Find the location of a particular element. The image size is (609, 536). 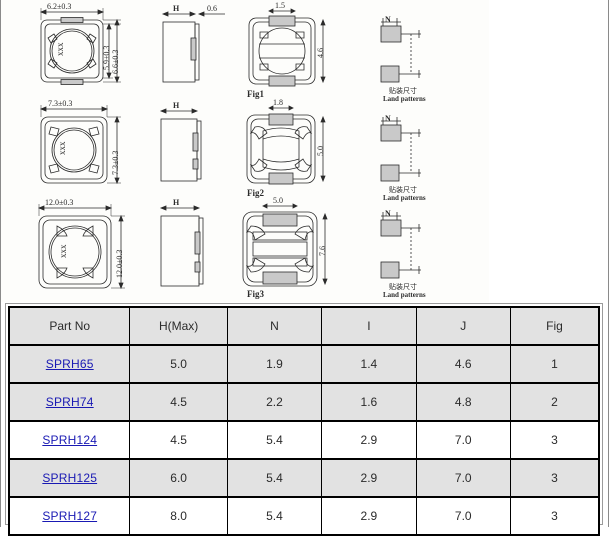

fig1-outer-height-label: 6.6±0.3 is located at coordinates (115, 62).